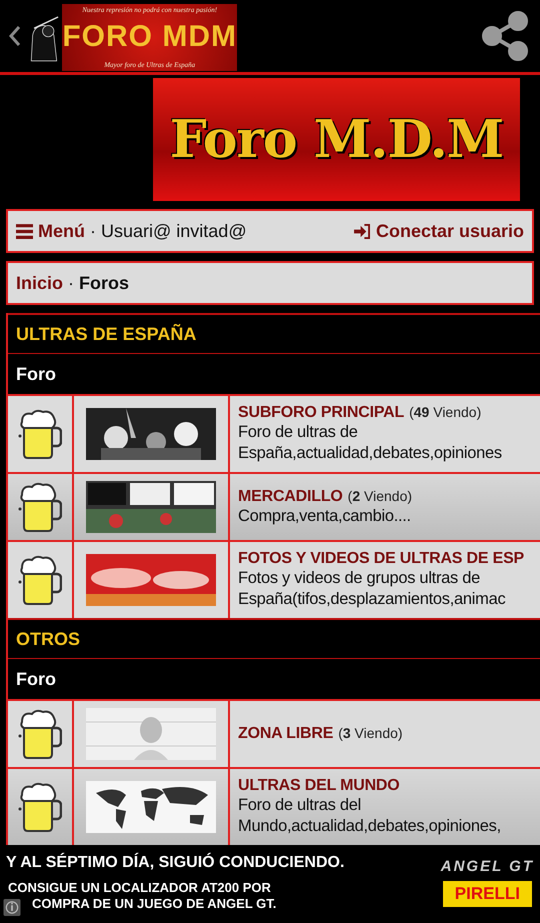 Image resolution: width=540 pixels, height=923 pixels. Describe the element at coordinates (15, 36) in the screenshot. I see `back-icon` at that location.